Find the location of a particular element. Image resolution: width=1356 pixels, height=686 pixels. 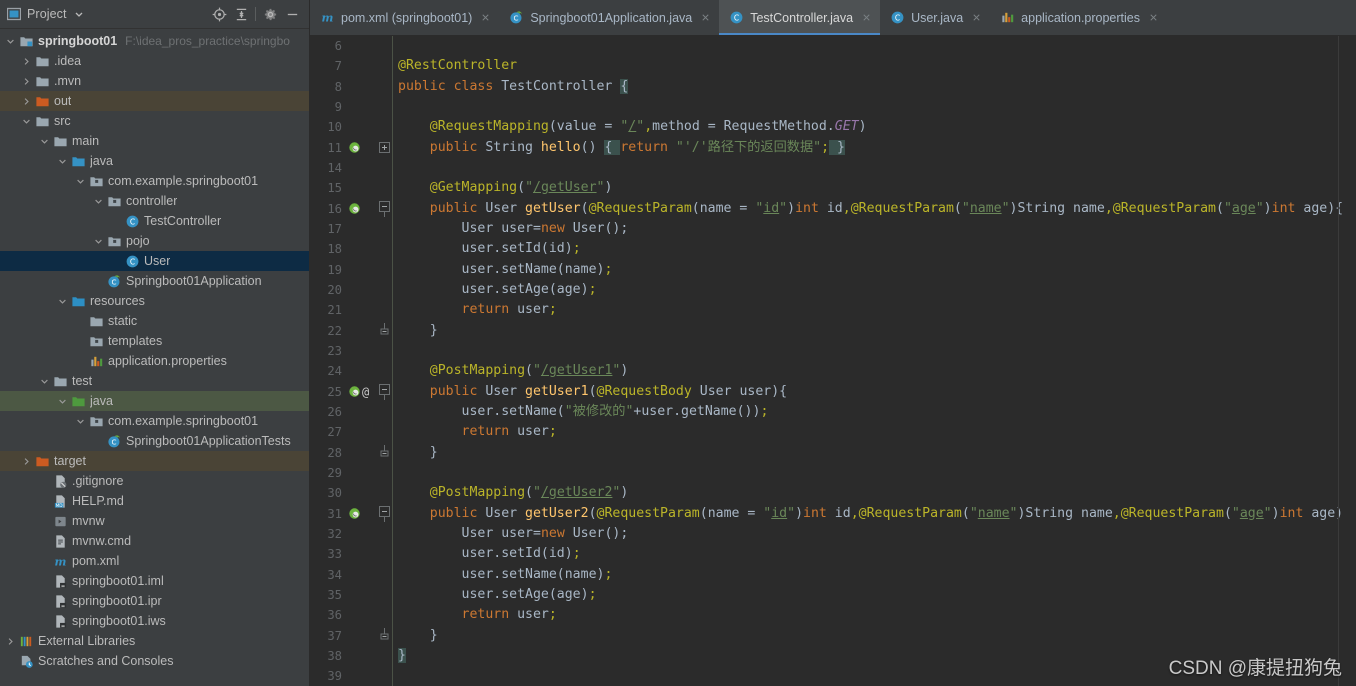

tree-node-testcontroller: C TestController is located at coordinates (154, 221).